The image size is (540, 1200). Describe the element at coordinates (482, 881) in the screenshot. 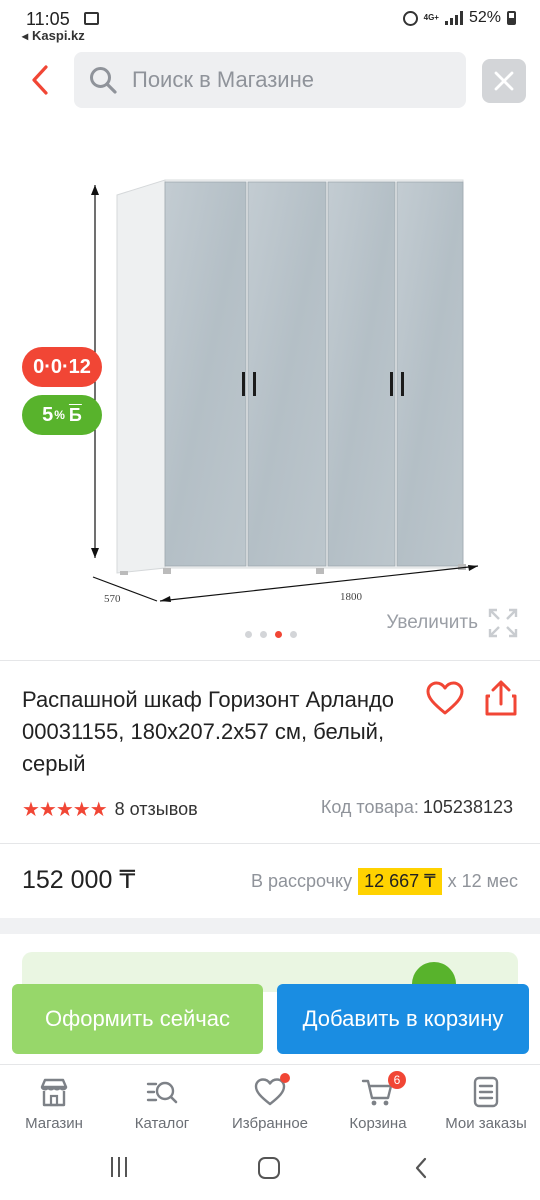

I see `installment-suffix: x 12 мес` at that location.